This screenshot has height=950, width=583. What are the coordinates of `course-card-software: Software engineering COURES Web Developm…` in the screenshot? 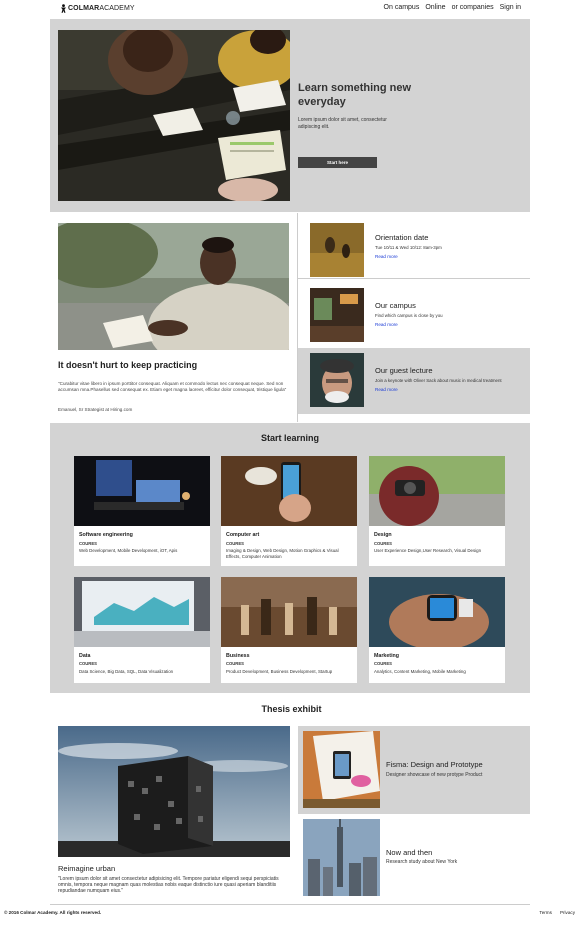 It's located at (142, 511).